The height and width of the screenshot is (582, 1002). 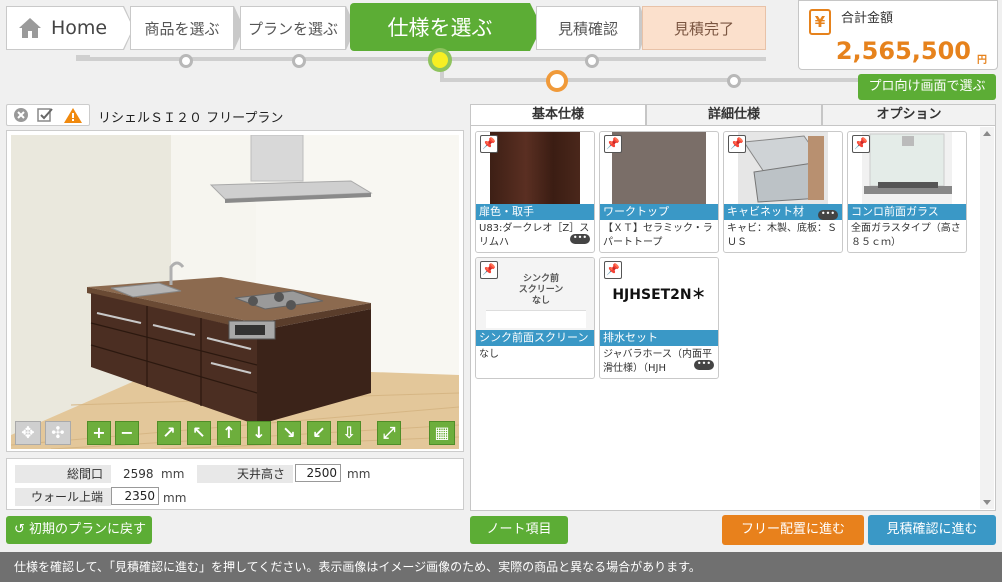 I want to click on frontage-value: 2598, so click(x=138, y=474).